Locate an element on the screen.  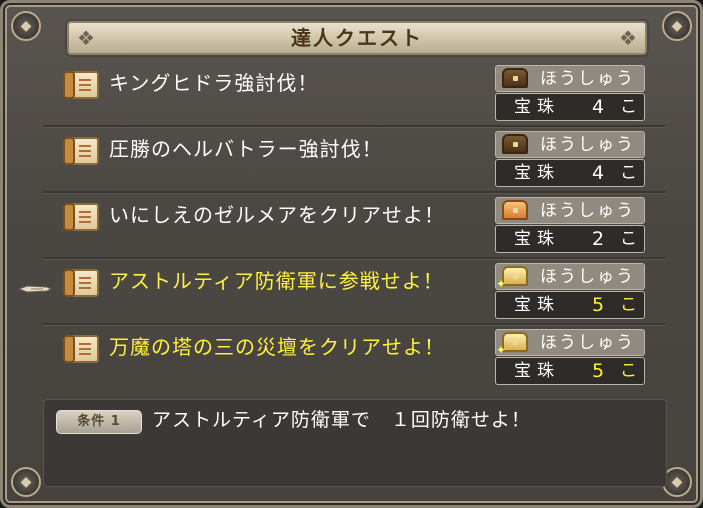
reward-count: 2 is located at coordinates (598, 239).